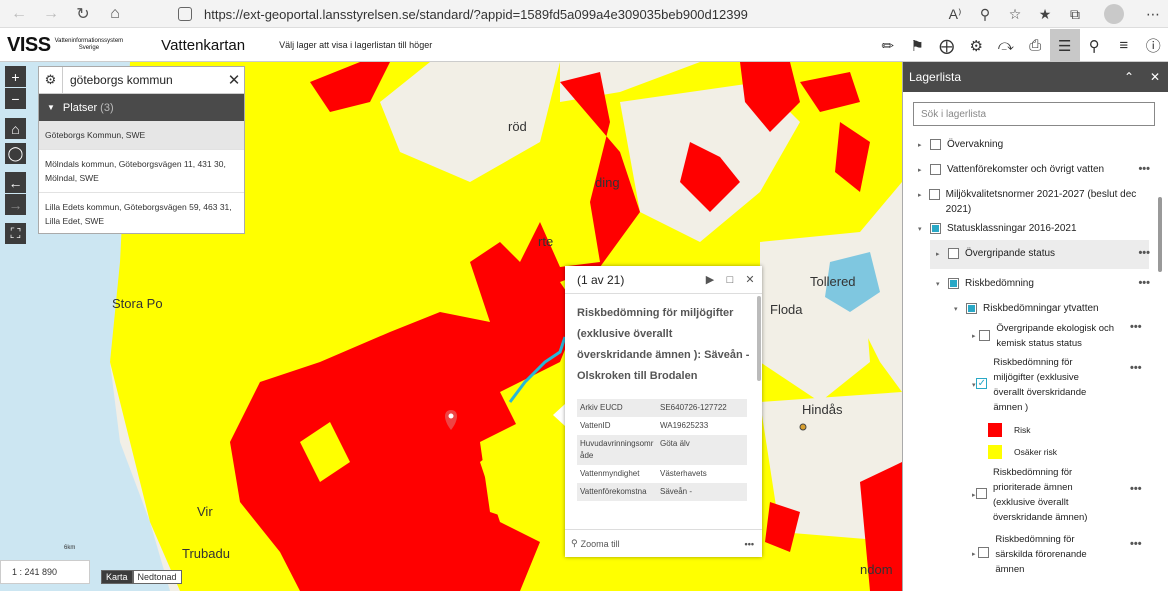 The image size is (1168, 591). I want to click on map-label: ndom, so click(876, 569).